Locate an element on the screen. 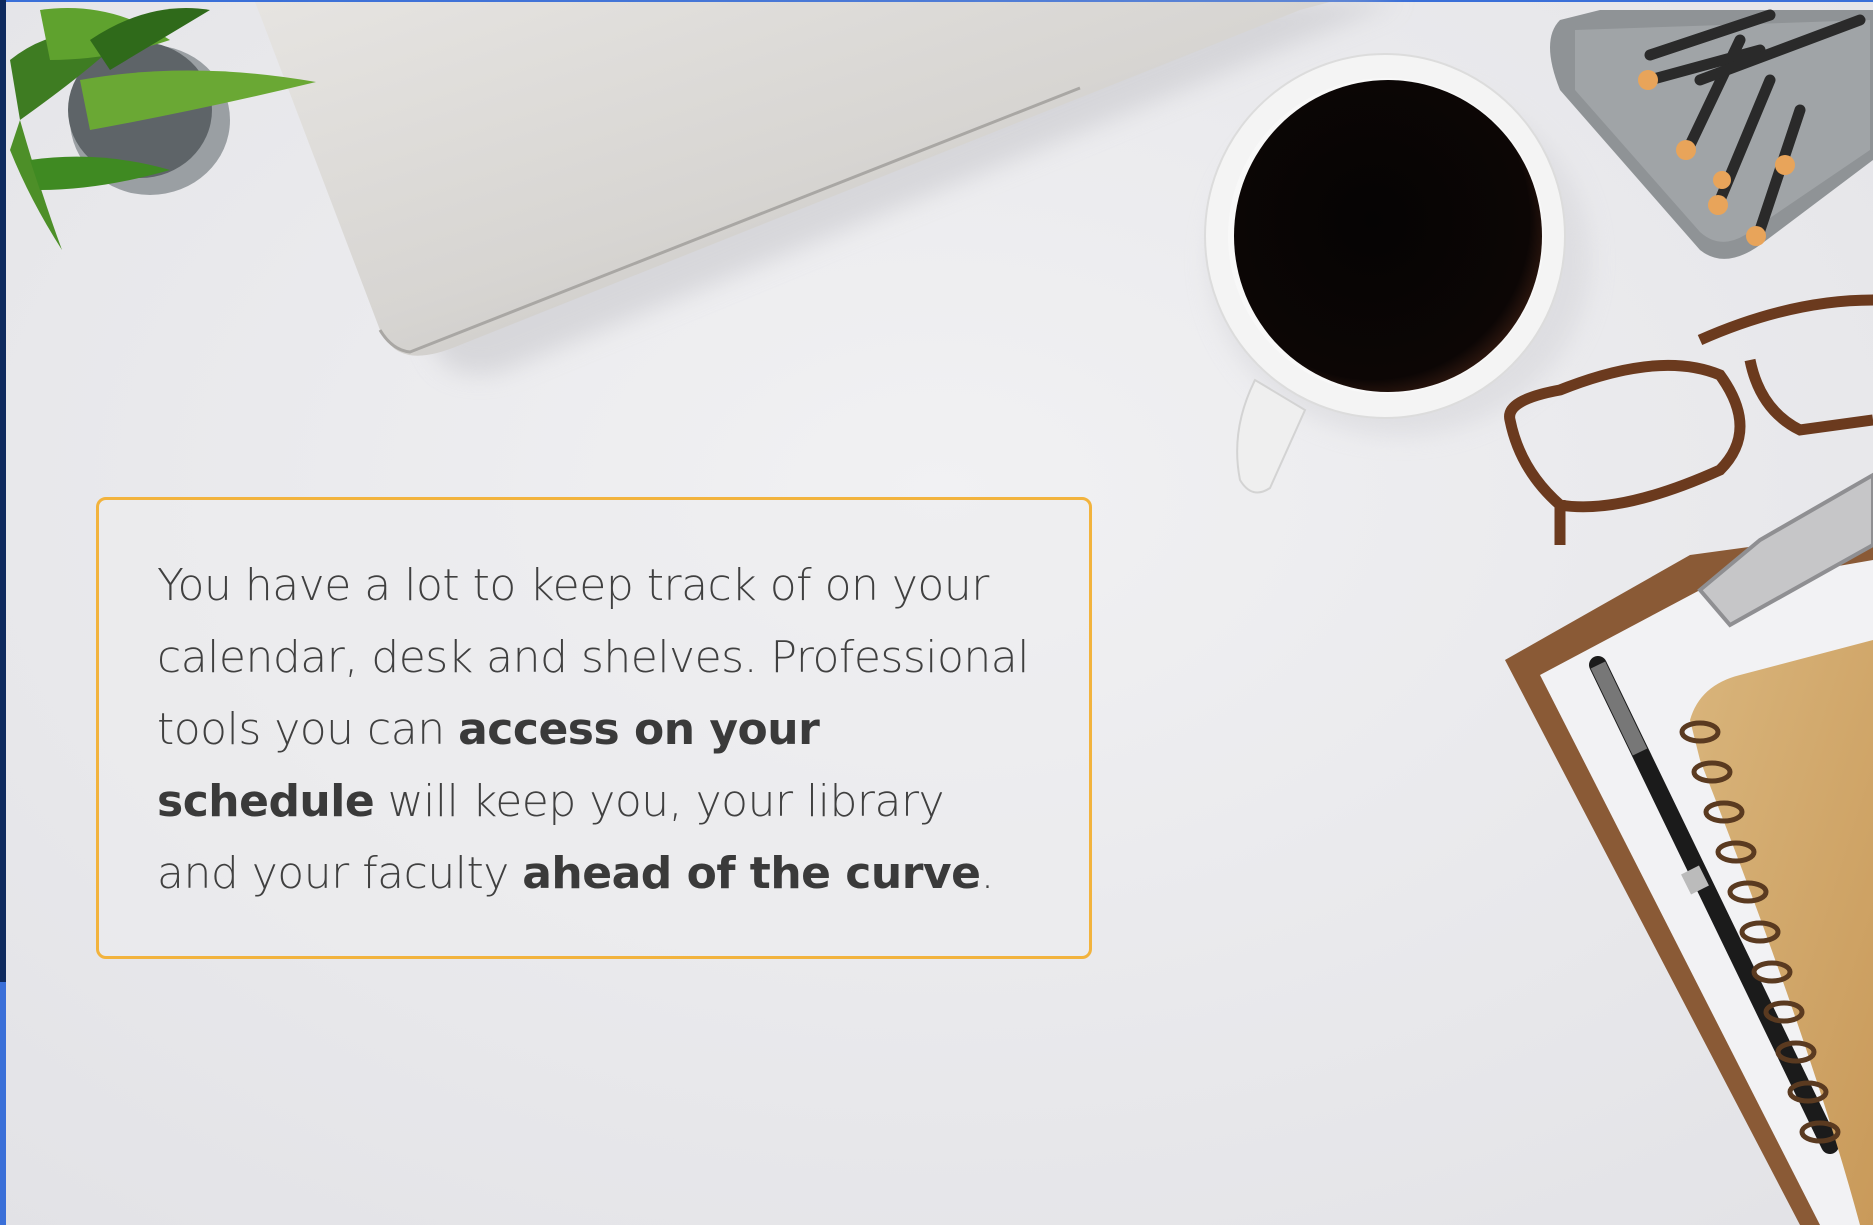 The width and height of the screenshot is (1873, 1225). message-emphasis-curve: ahead of the curve is located at coordinates (751, 873).